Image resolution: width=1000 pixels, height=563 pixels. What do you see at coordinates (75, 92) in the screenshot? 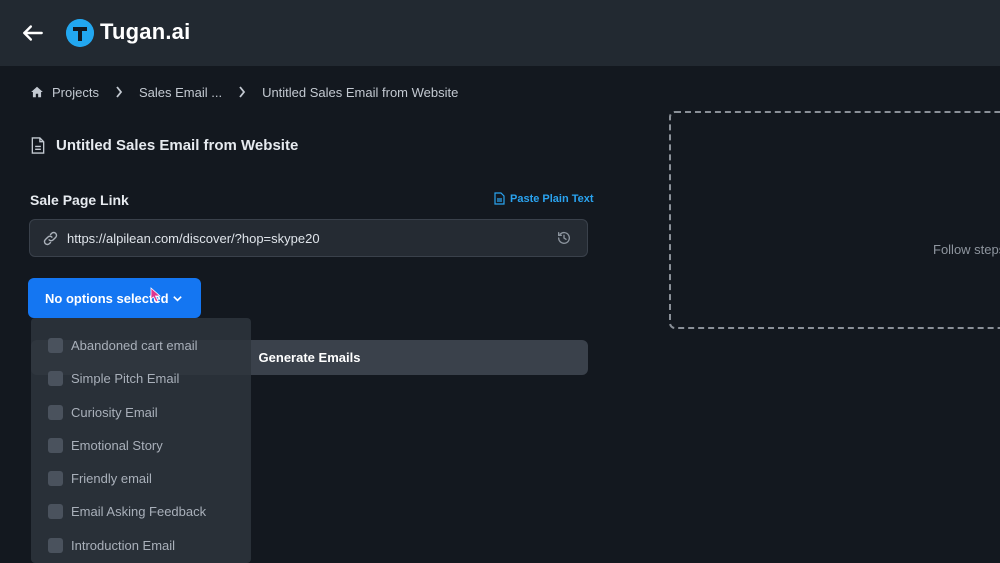
I see `breadcrumb-projects: Projects` at bounding box center [75, 92].